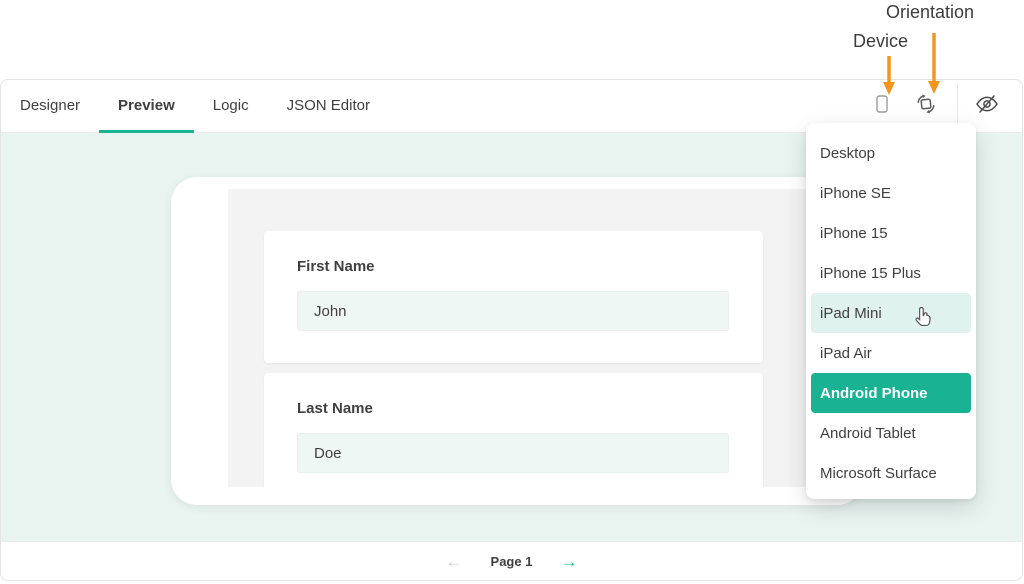 Image resolution: width=1024 pixels, height=584 pixels. I want to click on menu-item-ipad-air: iPad Air, so click(891, 353).